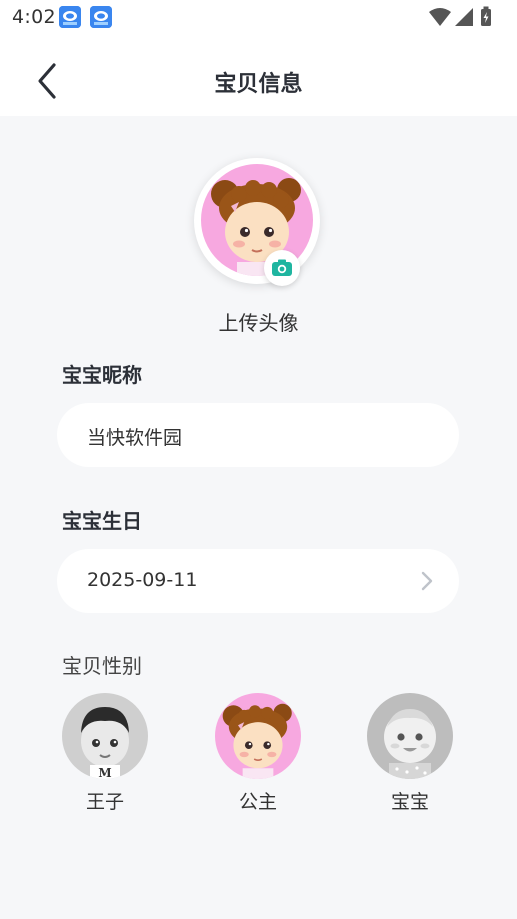 This screenshot has width=517, height=919. What do you see at coordinates (102, 521) in the screenshot?
I see `birthday-label: 宝宝生日` at bounding box center [102, 521].